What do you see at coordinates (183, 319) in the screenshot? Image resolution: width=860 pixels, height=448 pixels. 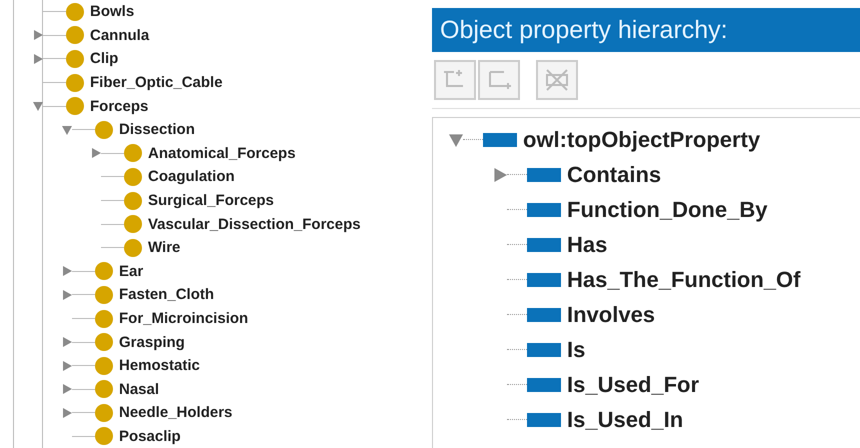 I see `class-name: For_Microincision` at bounding box center [183, 319].